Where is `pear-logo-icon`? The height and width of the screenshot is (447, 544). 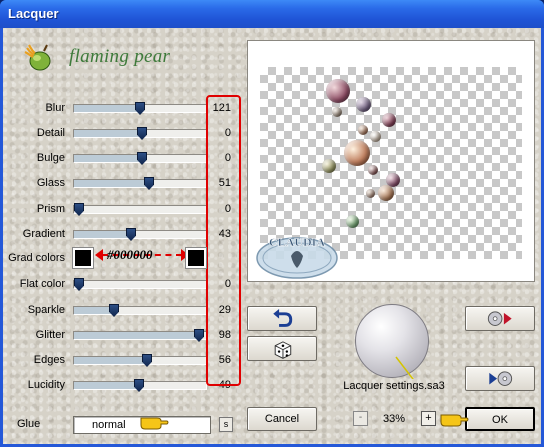
pear-logo-icon is located at coordinates (37, 57).